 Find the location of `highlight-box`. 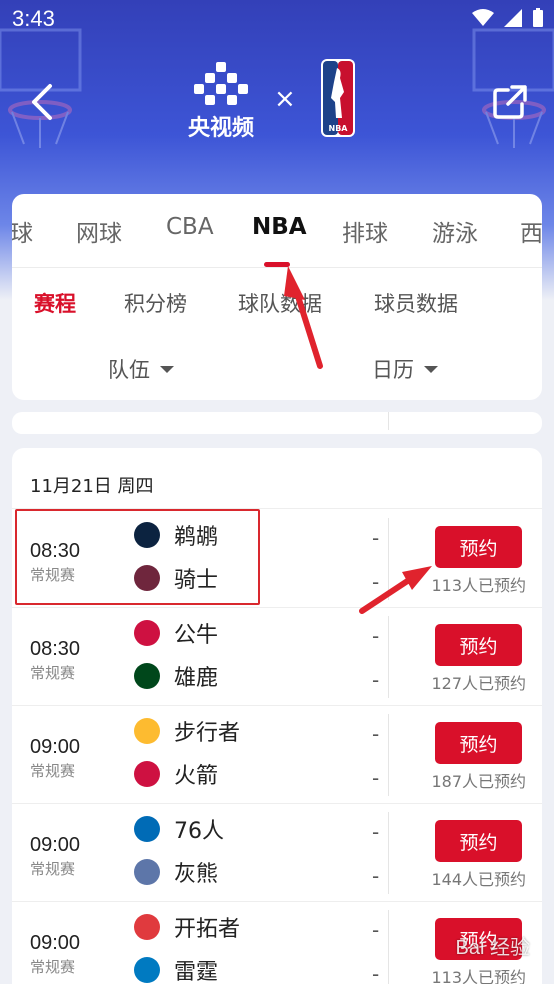

highlight-box is located at coordinates (137, 557).